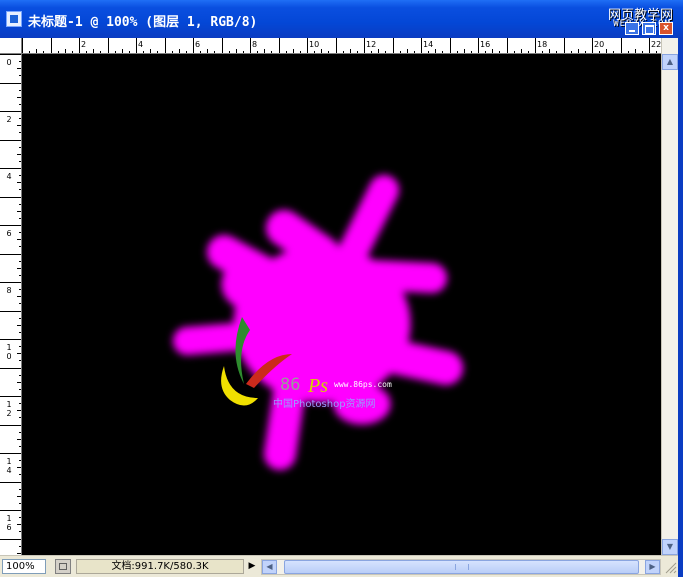 The image size is (683, 577). Describe the element at coordinates (9, 176) in the screenshot. I see `ruler-v-label: 4` at that location.